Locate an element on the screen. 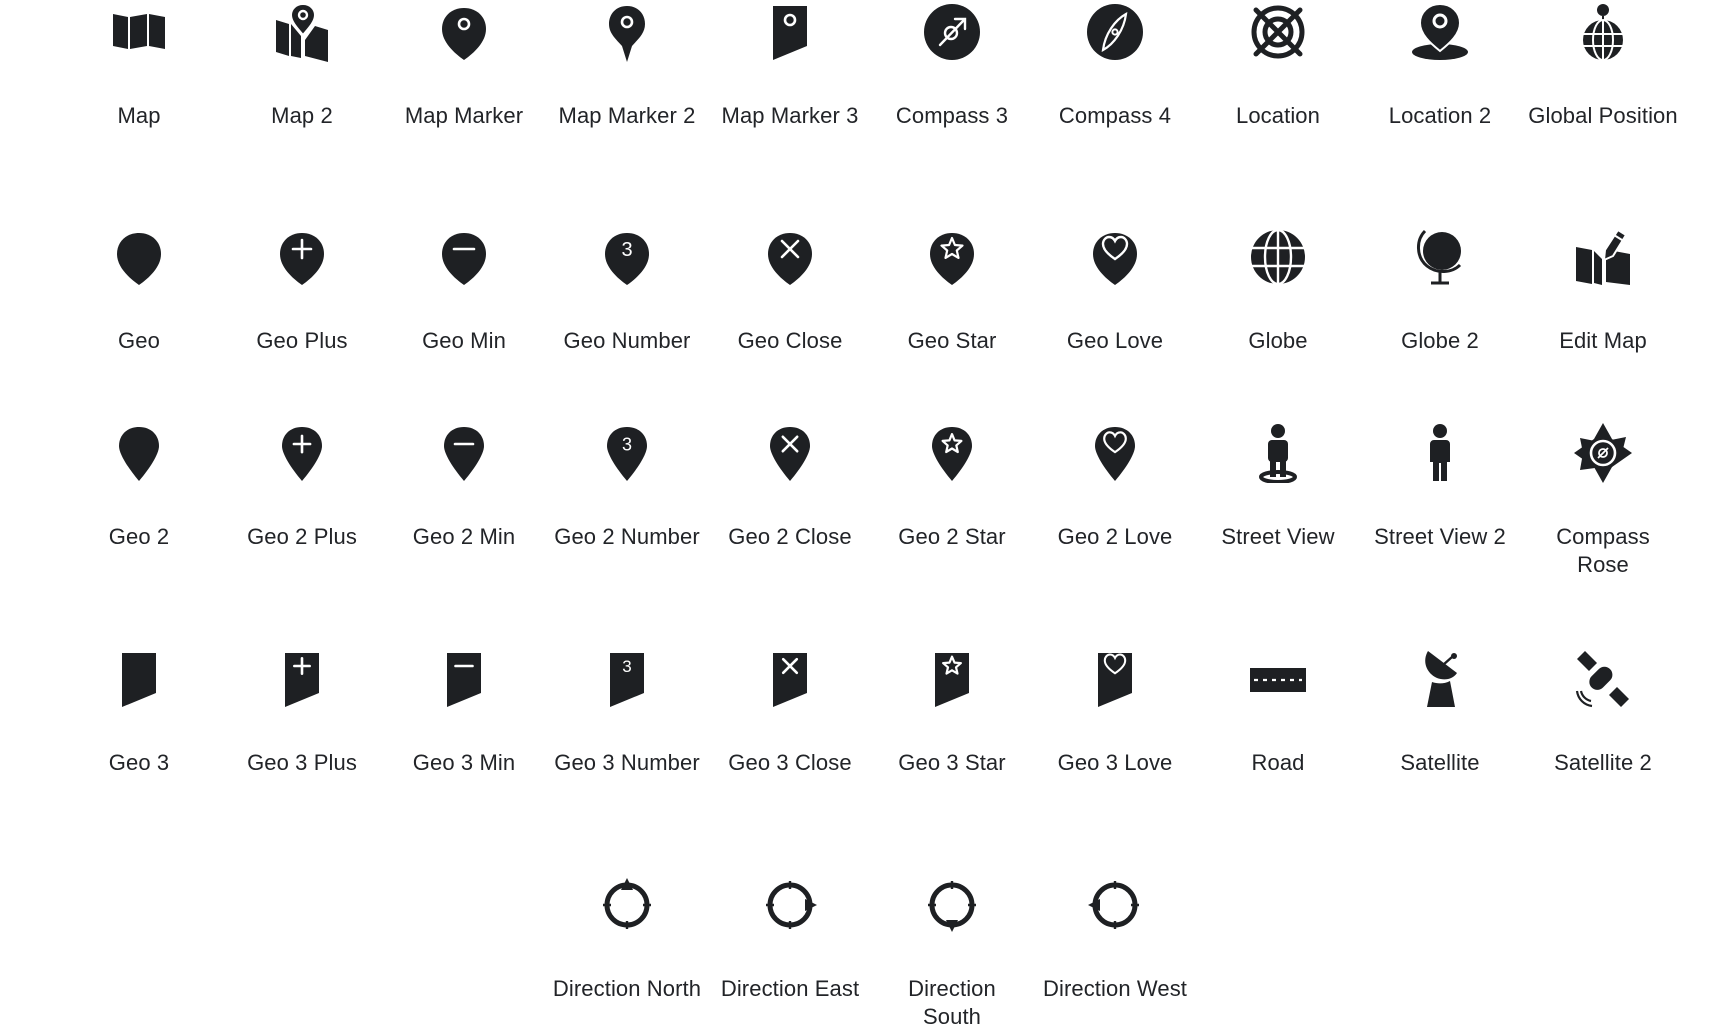  icon-tile: Geo 3 is located at coordinates (139, 713).